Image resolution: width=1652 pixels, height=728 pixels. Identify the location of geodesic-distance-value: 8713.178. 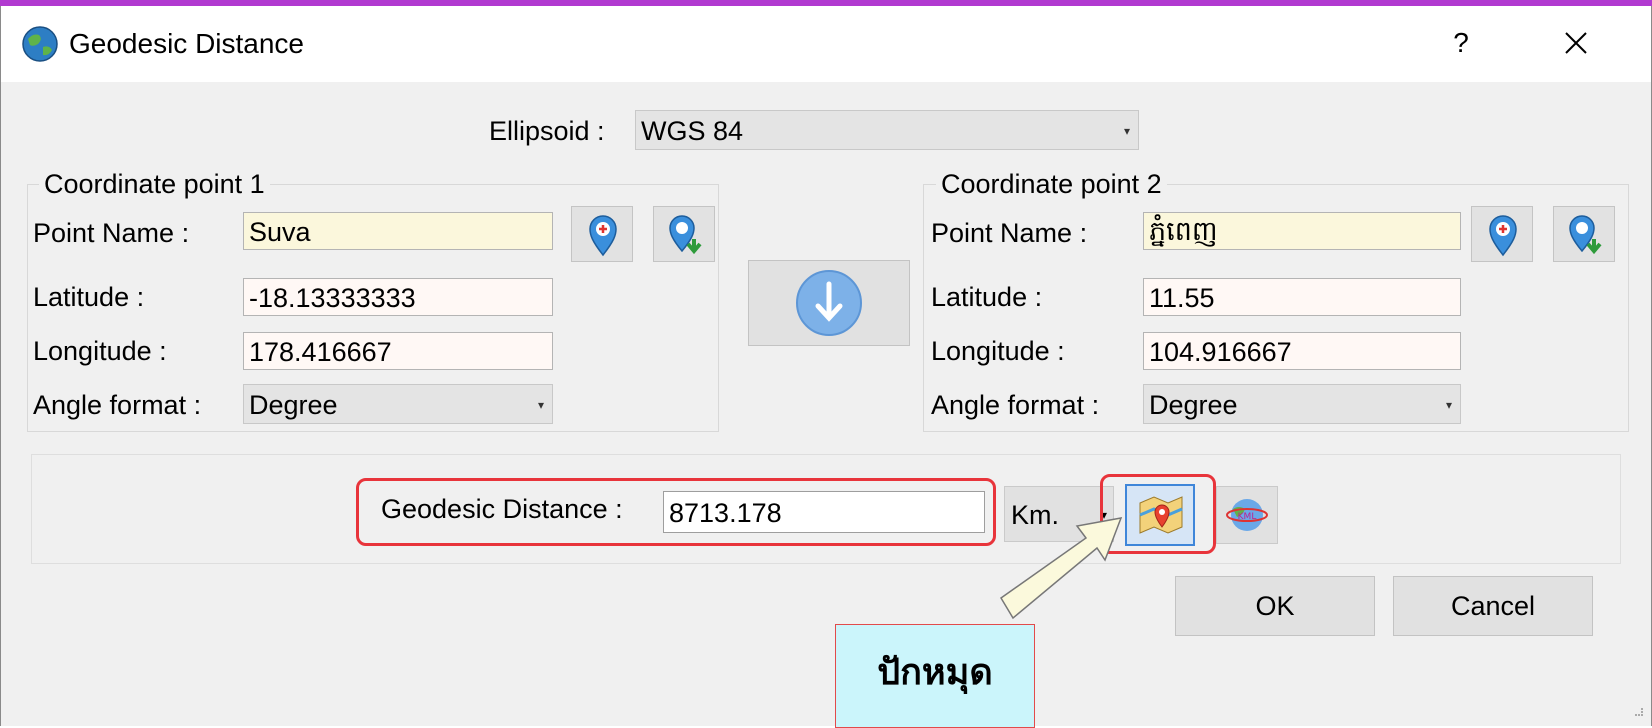
(824, 512).